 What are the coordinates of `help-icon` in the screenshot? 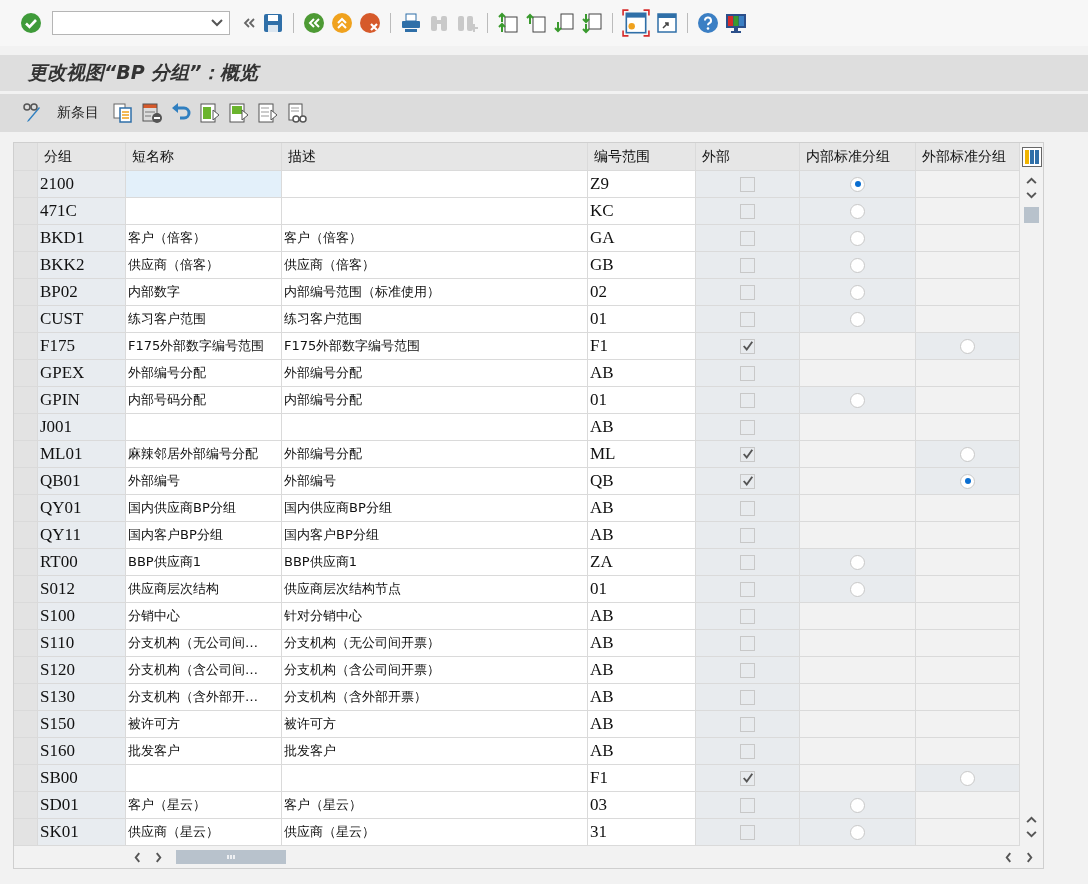 It's located at (708, 23).